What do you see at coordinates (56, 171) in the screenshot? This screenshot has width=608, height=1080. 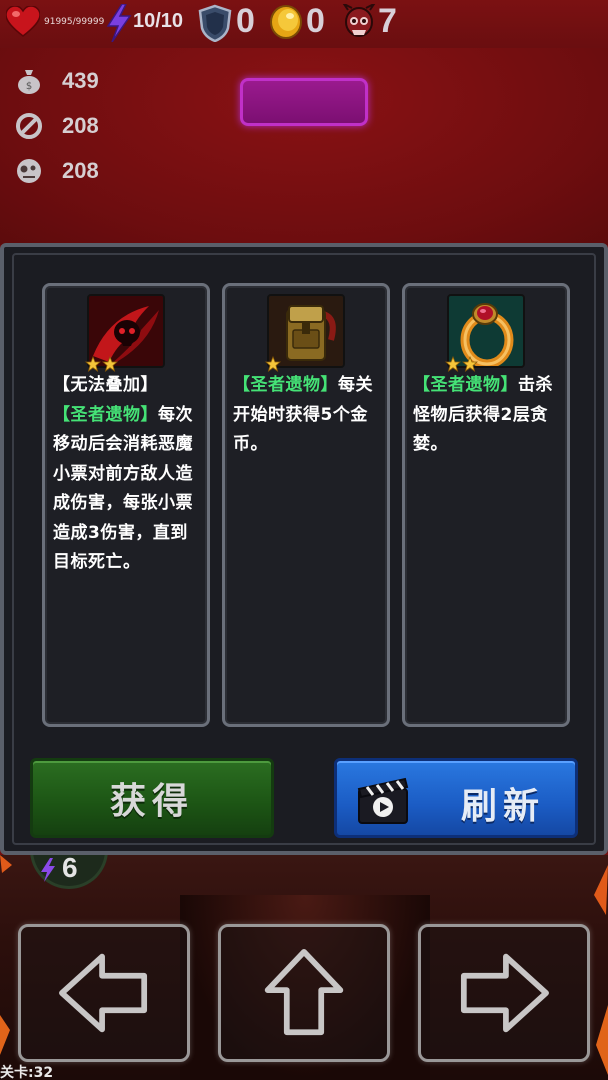 I see `stat-skull: 208` at bounding box center [56, 171].